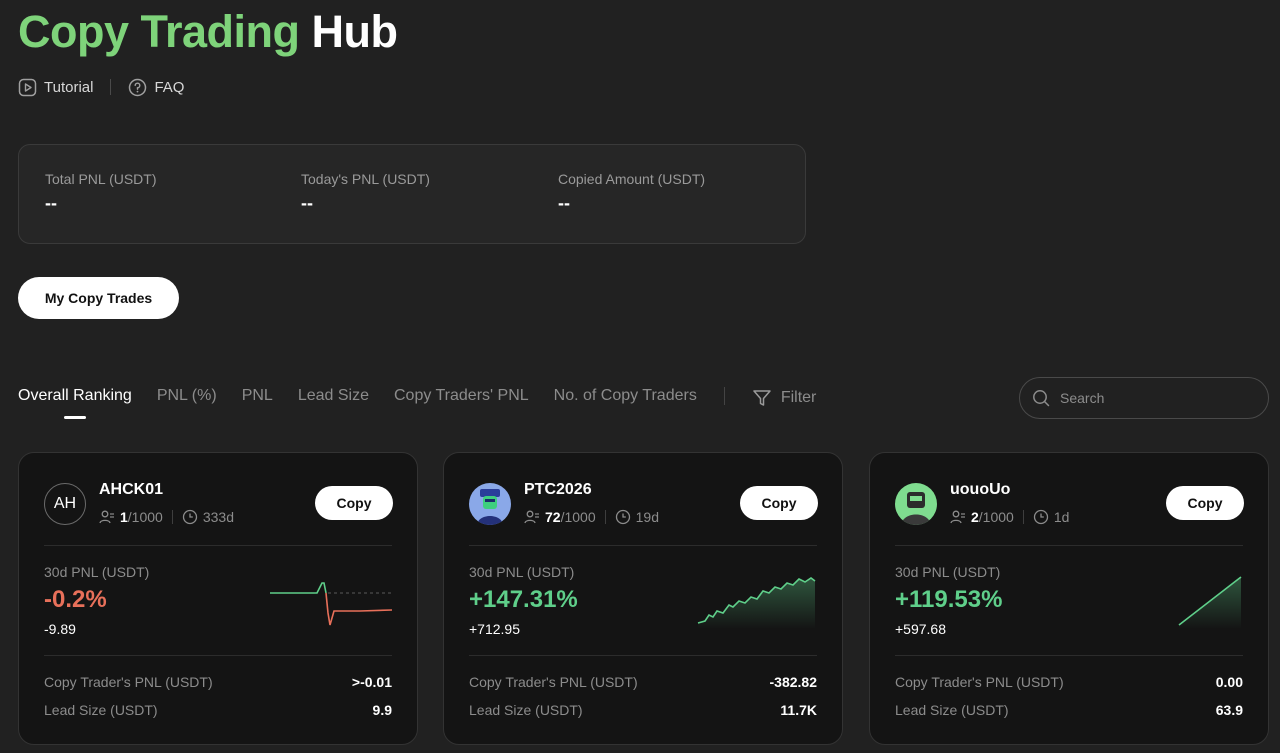 The width and height of the screenshot is (1280, 753). What do you see at coordinates (1069, 682) in the screenshot?
I see `copy-traders-pnl-row: Copy Trader's PNL (USDT) 0.00` at bounding box center [1069, 682].